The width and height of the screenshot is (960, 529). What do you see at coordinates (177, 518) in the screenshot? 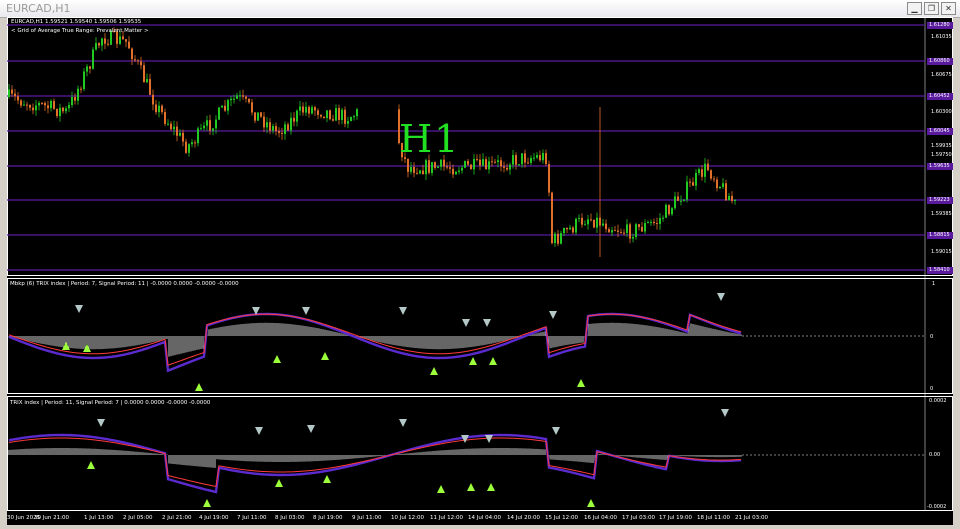
I see `time-tick-label: 2 Jul 21:00` at bounding box center [177, 518].